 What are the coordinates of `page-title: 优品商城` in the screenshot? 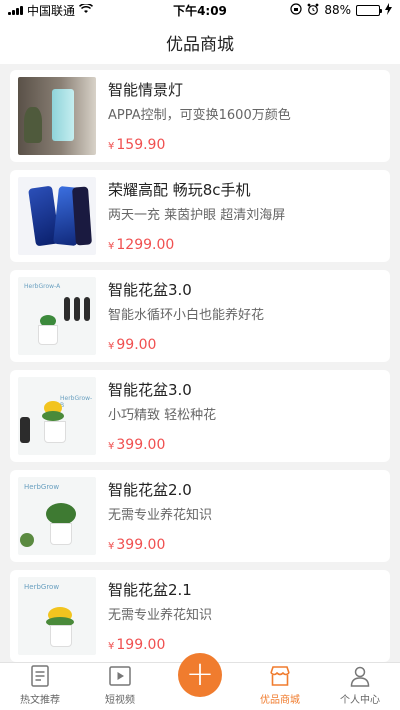 It's located at (200, 44).